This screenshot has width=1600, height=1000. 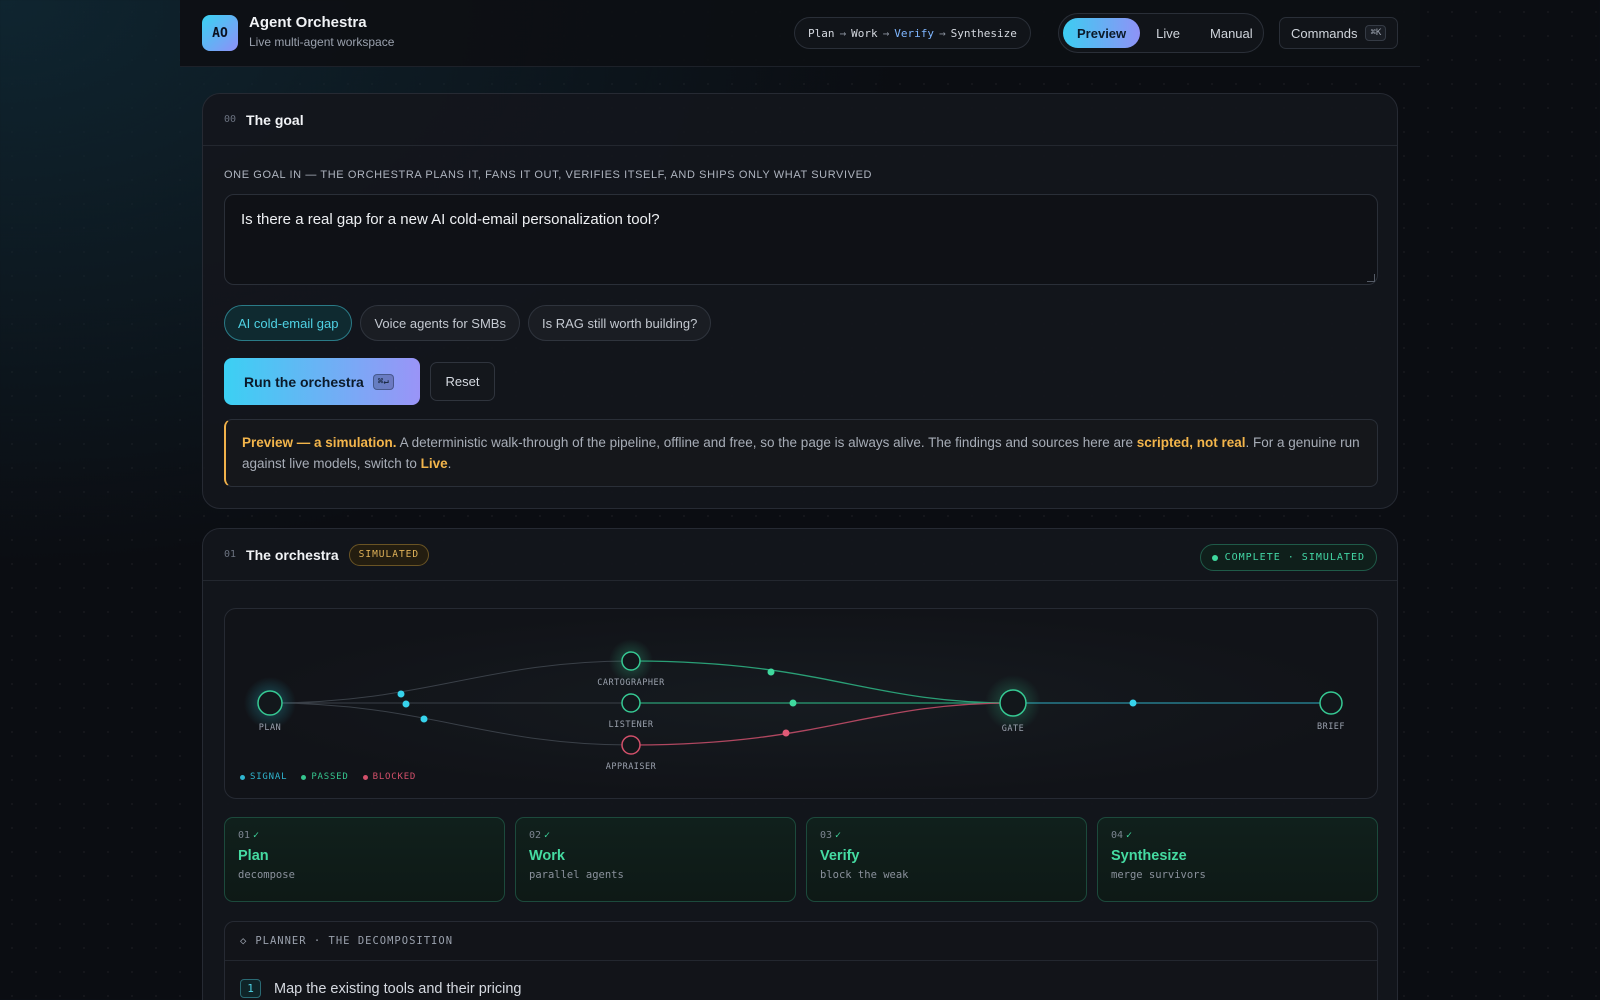 What do you see at coordinates (244, 941) in the screenshot?
I see `diamond-icon: ◇` at bounding box center [244, 941].